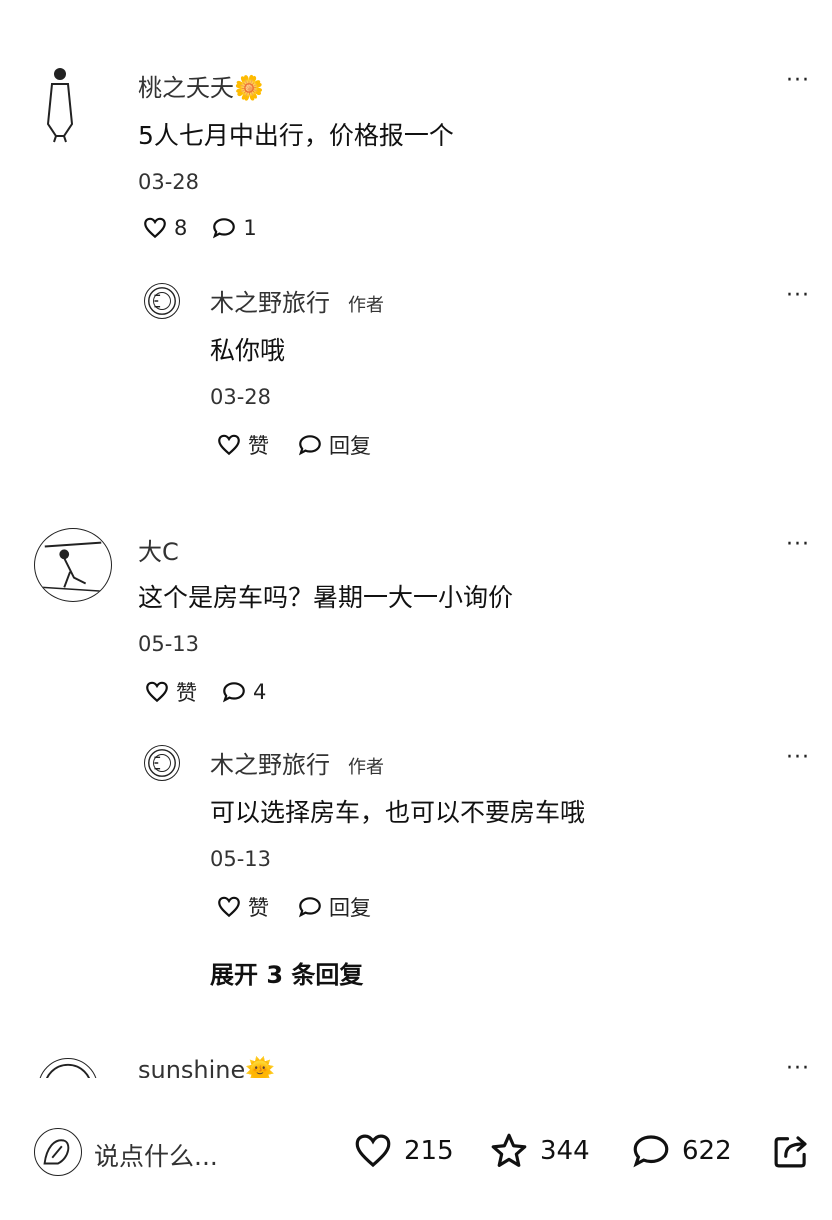 This screenshot has width=832, height=1220. I want to click on comment-author: 桃之夭夭🌼, so click(201, 85).